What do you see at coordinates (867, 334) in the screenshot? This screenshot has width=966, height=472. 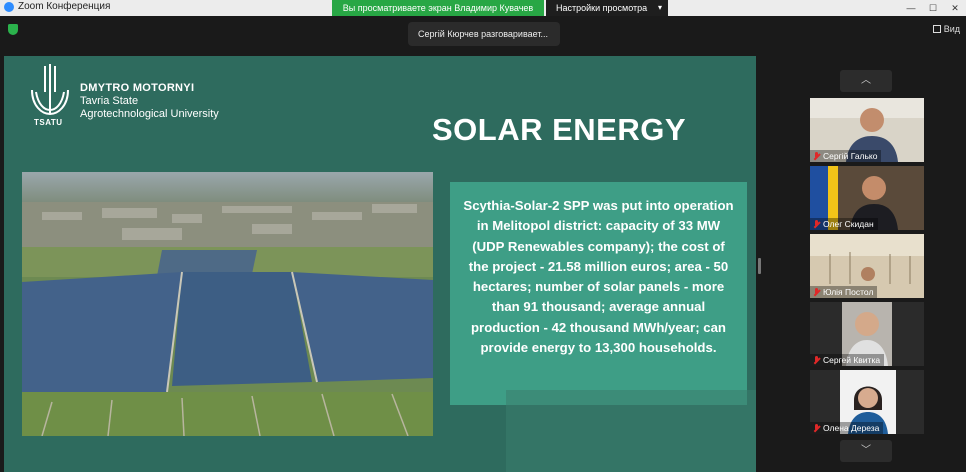 I see `participant-tile: Сергей Квитка` at bounding box center [867, 334].